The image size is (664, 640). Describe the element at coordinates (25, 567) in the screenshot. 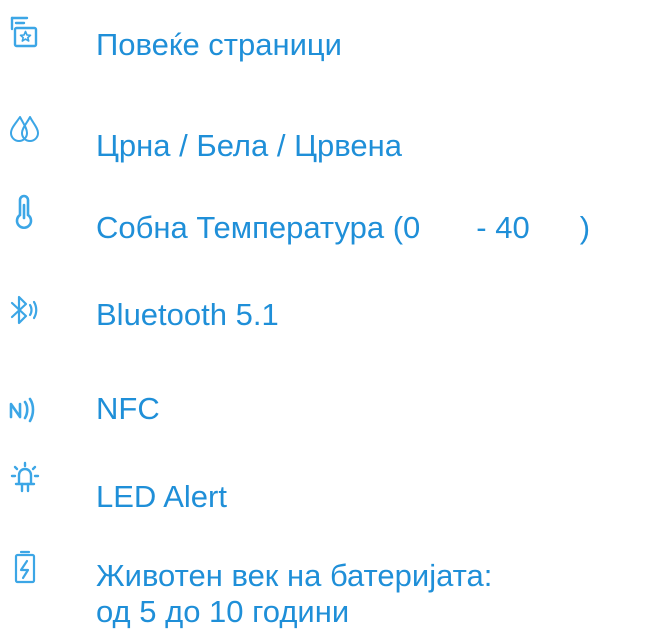

I see `battery-icon` at that location.